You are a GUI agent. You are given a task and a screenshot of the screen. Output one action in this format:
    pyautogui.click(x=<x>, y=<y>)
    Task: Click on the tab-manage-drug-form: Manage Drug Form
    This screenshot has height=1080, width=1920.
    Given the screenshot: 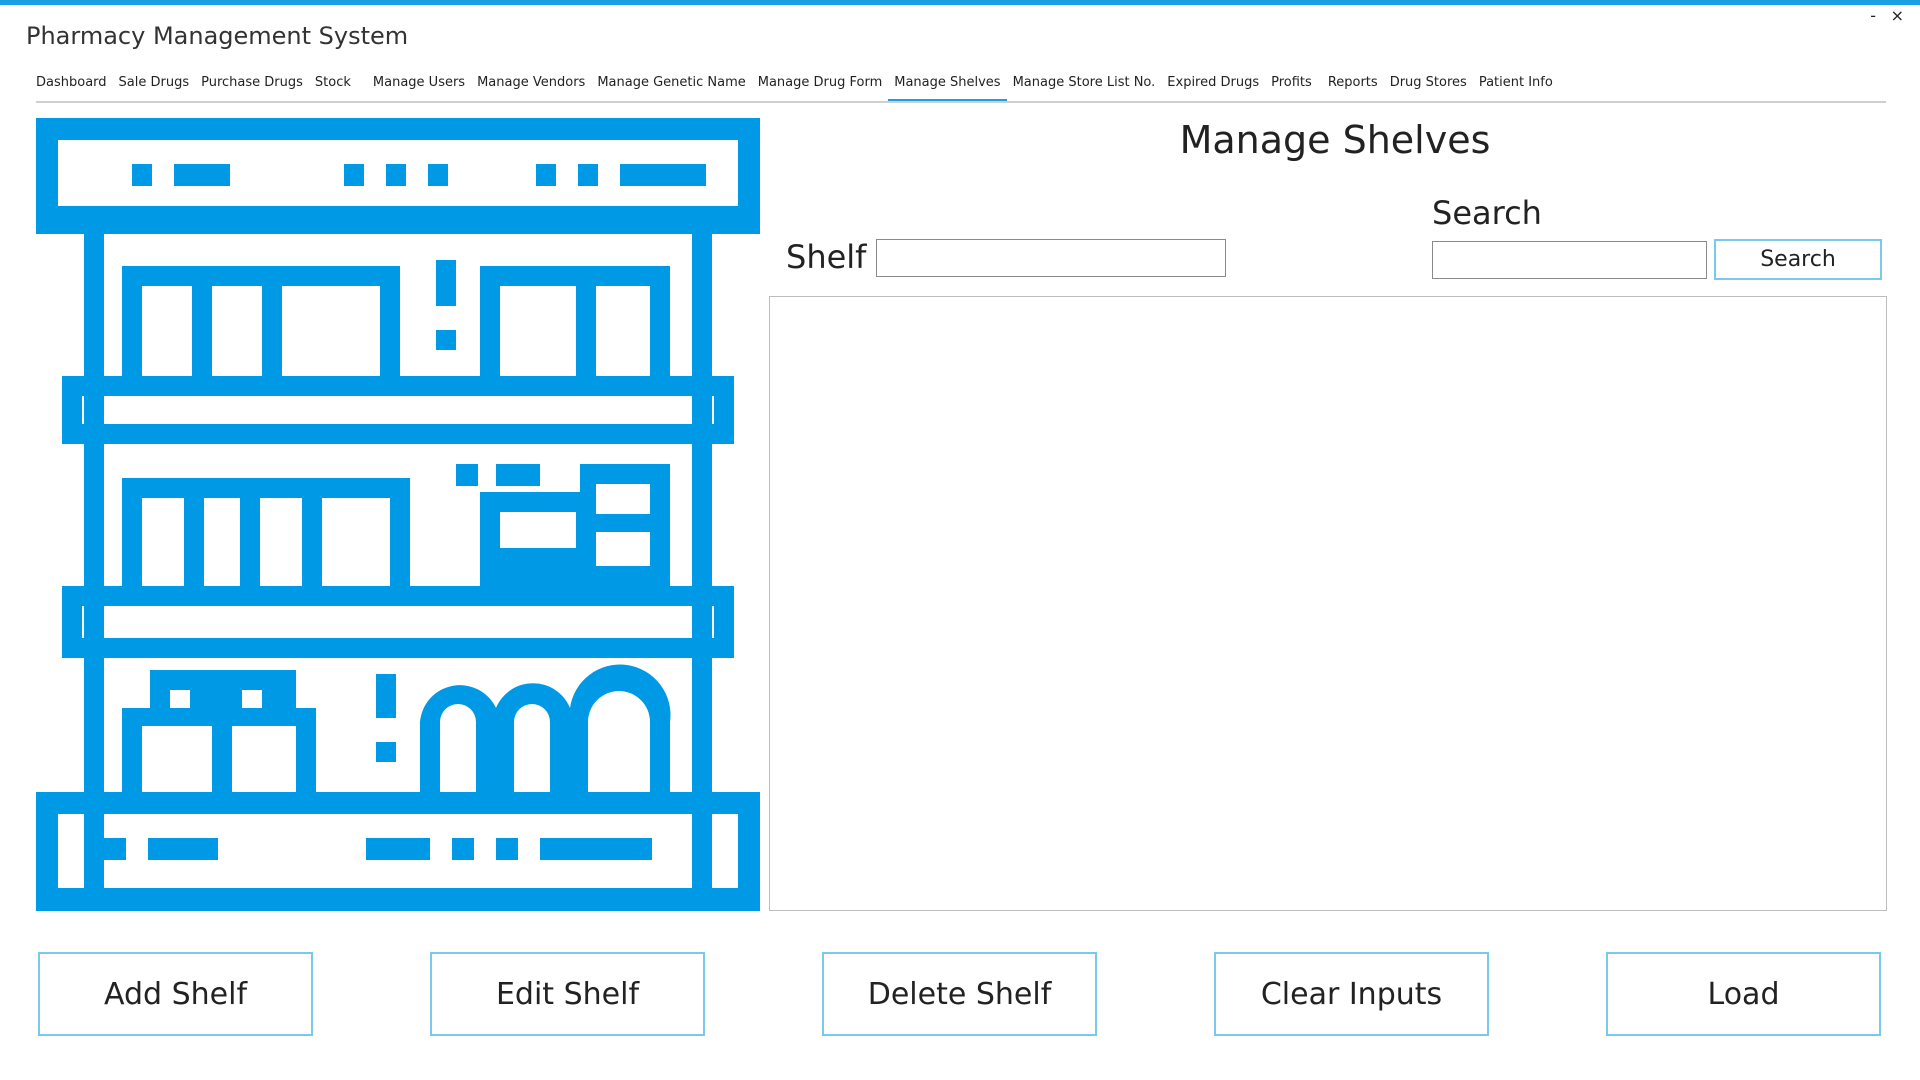 What is the action you would take?
    pyautogui.click(x=820, y=88)
    